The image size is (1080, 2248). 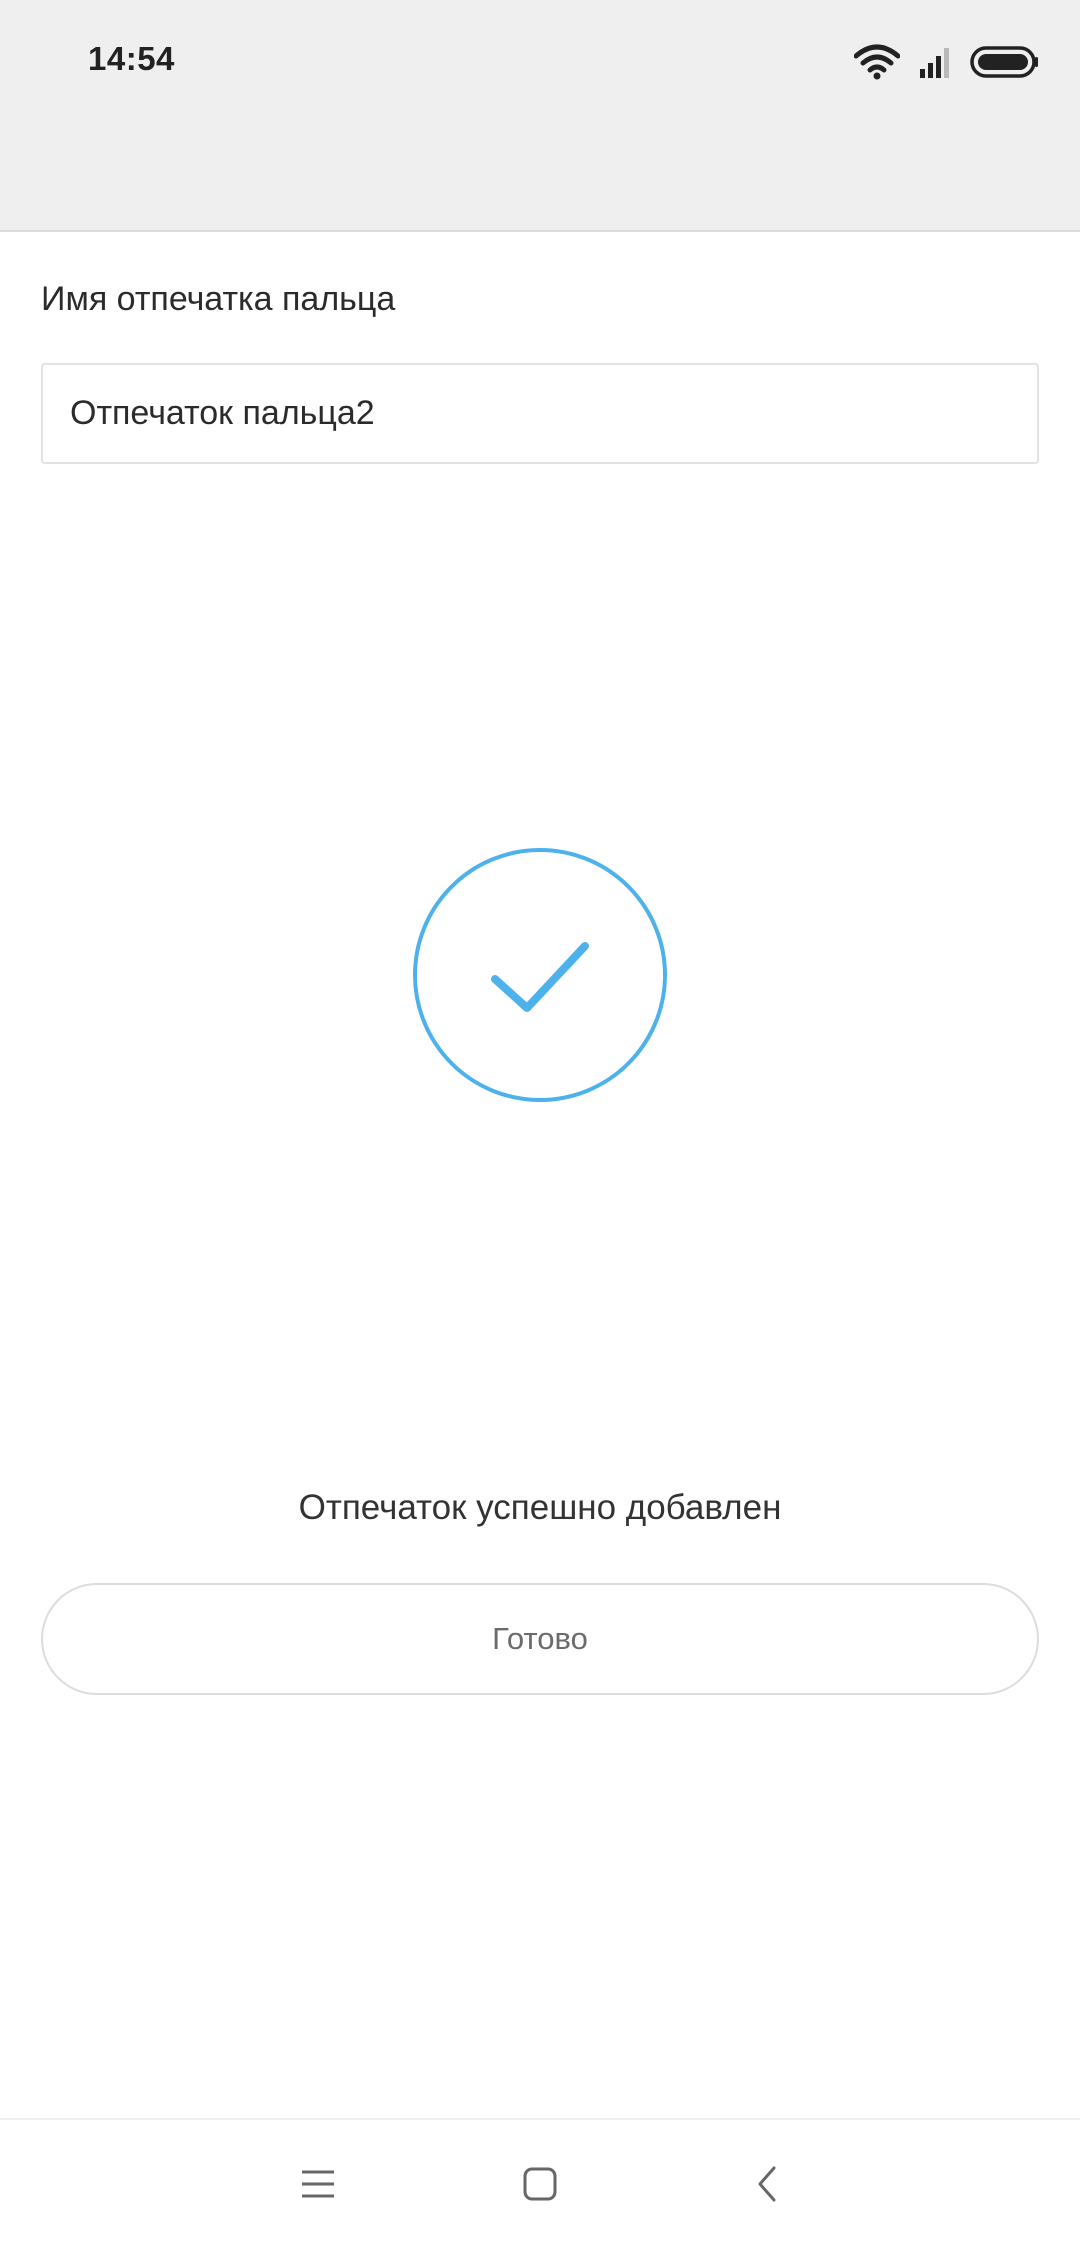 I want to click on signal-icon, so click(x=935, y=62).